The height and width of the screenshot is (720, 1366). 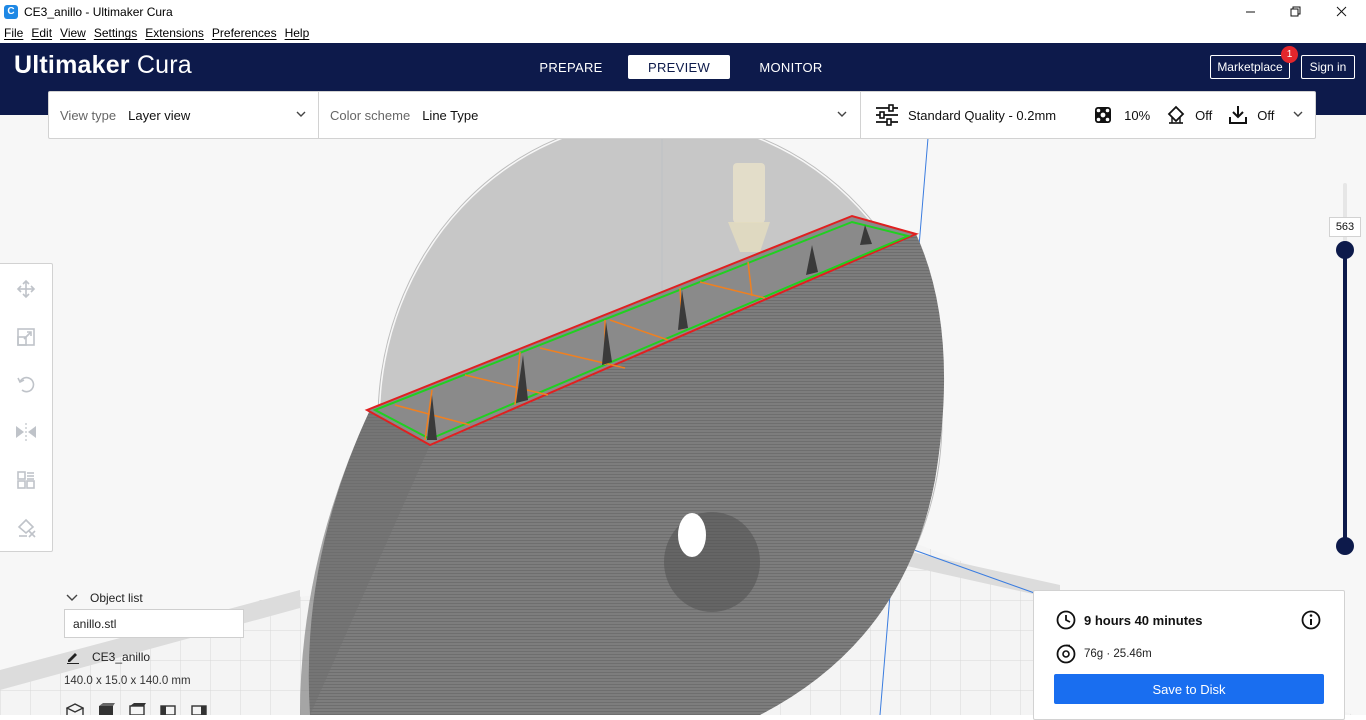 What do you see at coordinates (116, 598) in the screenshot?
I see `object-list-title: Object list` at bounding box center [116, 598].